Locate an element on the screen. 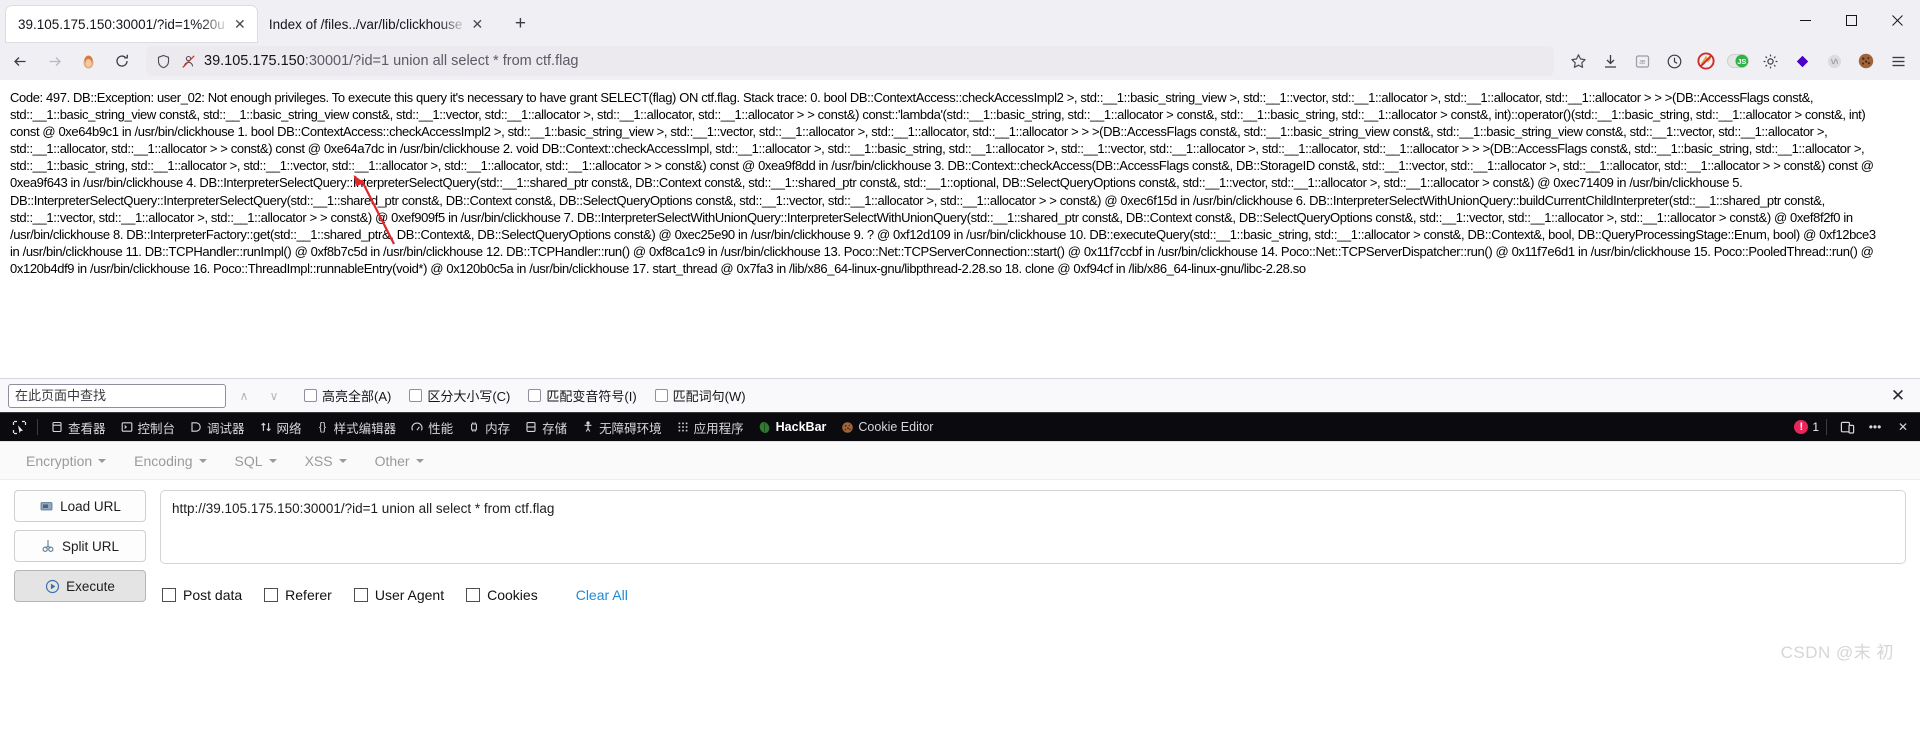  split-url-icon is located at coordinates (48, 546).